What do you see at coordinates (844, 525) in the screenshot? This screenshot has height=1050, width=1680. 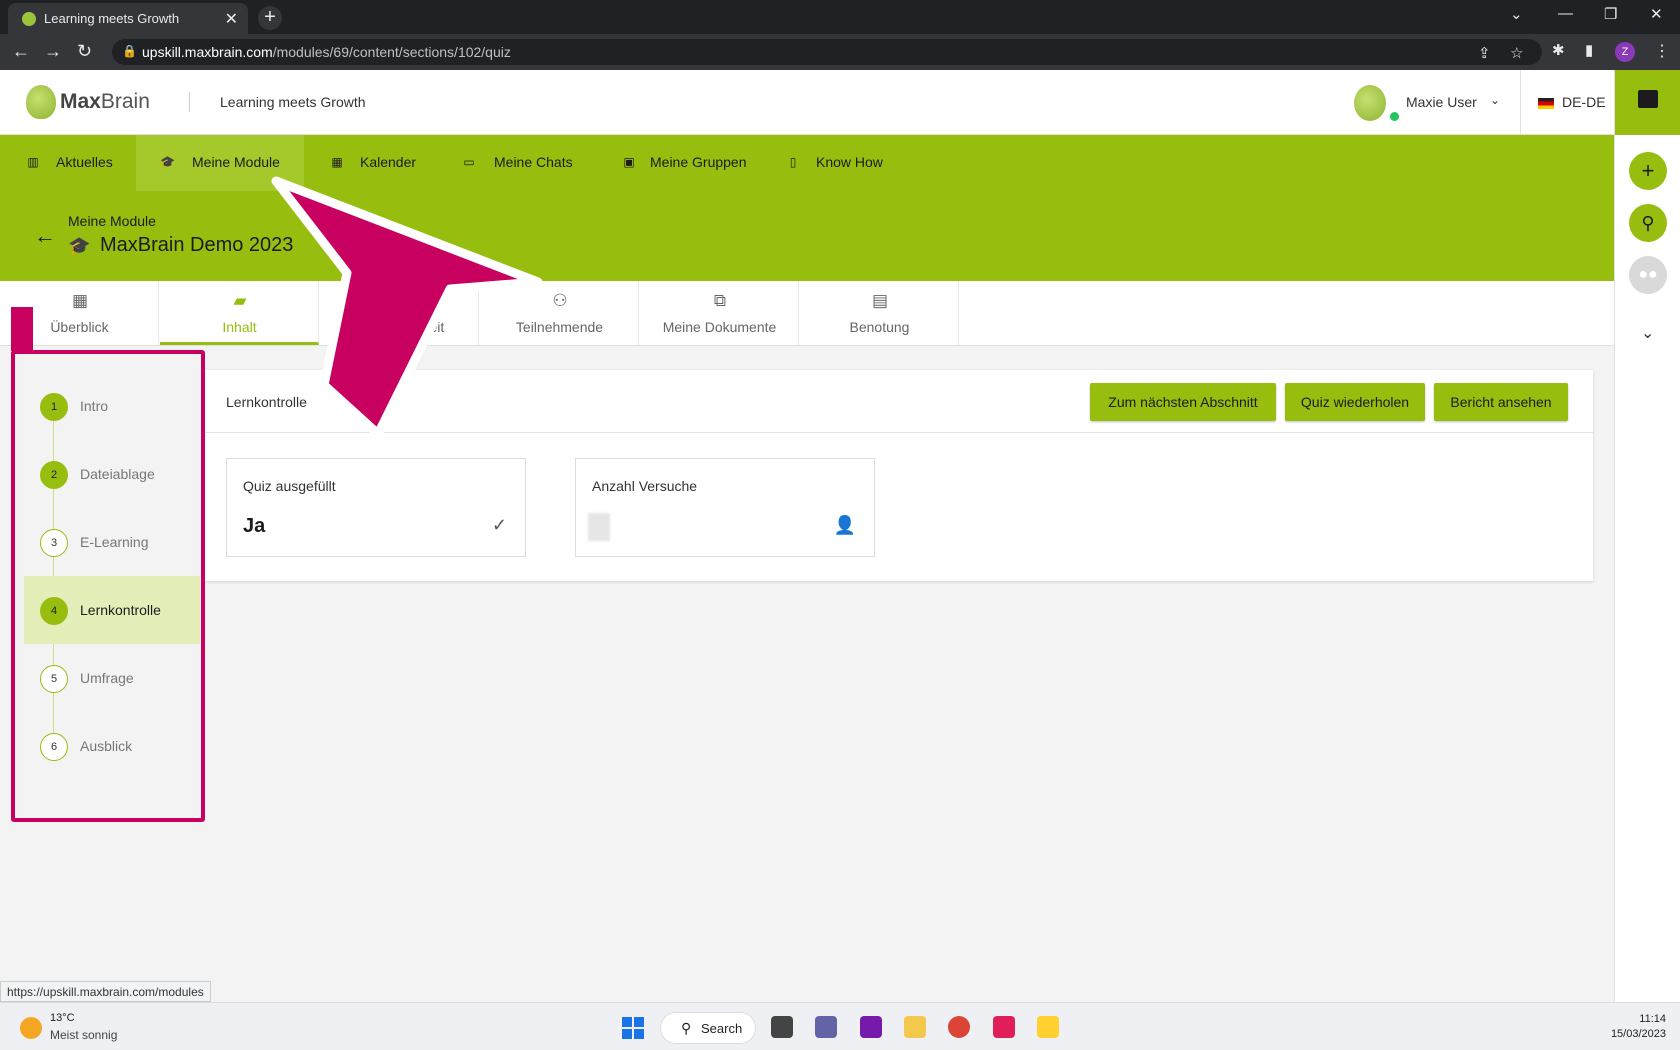 I see `person-icon: 👤` at bounding box center [844, 525].